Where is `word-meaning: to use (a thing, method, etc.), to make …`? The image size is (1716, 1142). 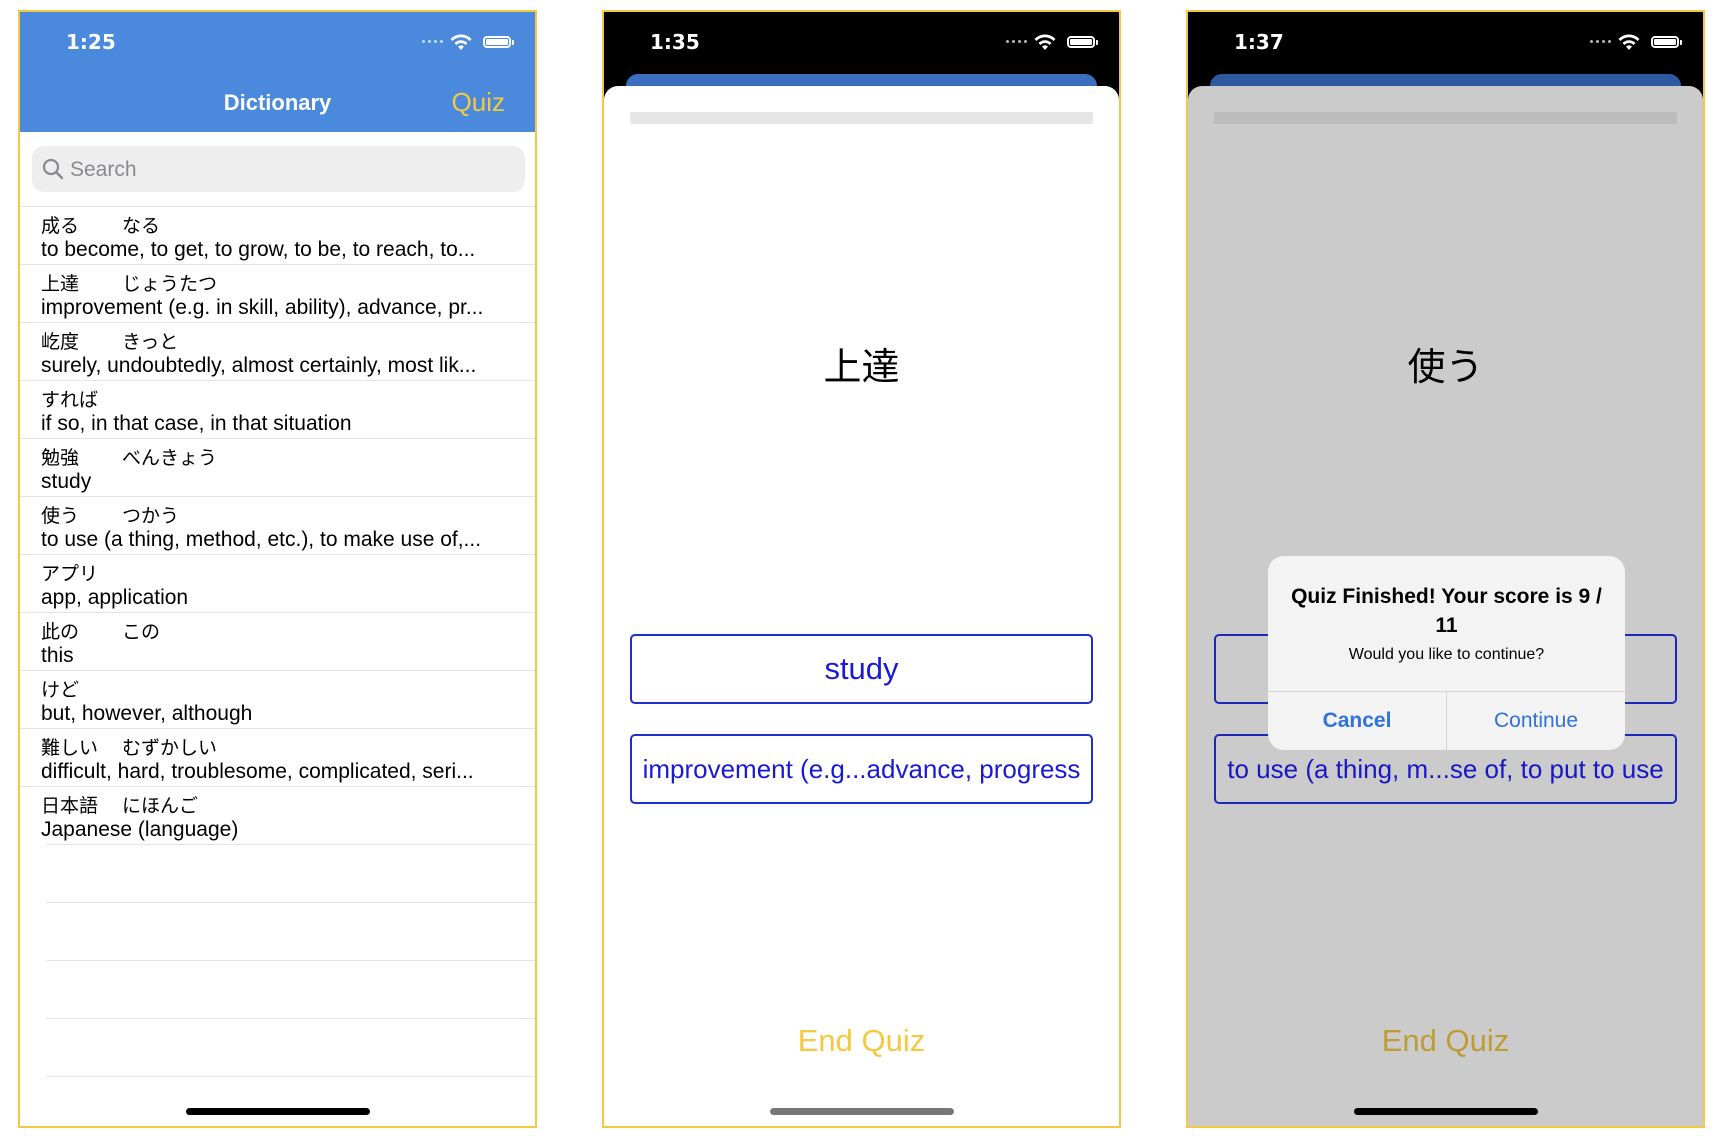
word-meaning: to use (a thing, method, etc.), to make … is located at coordinates (261, 539).